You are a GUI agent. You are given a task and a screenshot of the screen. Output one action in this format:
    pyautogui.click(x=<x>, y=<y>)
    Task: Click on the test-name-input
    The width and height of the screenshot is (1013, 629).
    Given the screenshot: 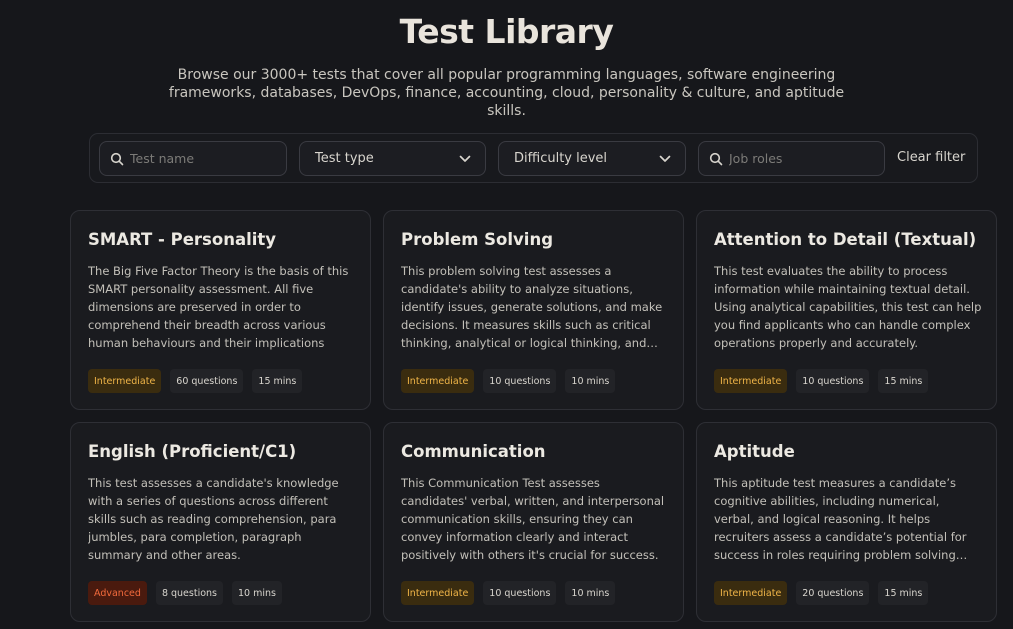 What is the action you would take?
    pyautogui.click(x=200, y=158)
    